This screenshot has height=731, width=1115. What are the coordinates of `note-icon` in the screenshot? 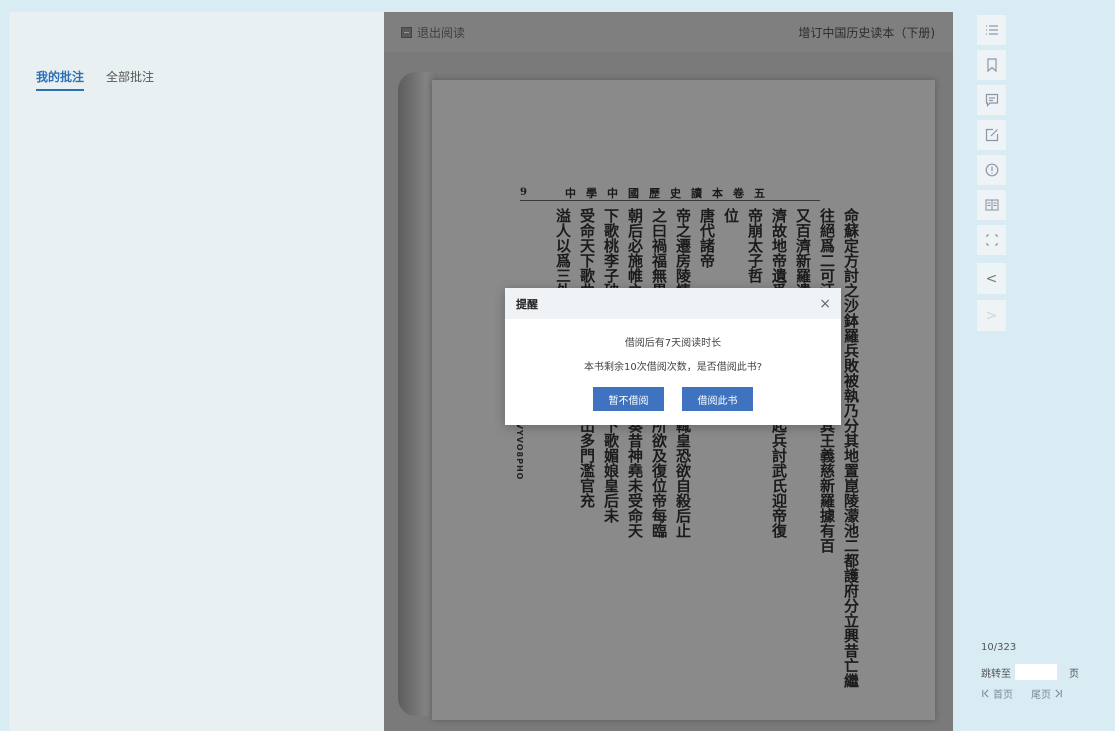 It's located at (991, 100).